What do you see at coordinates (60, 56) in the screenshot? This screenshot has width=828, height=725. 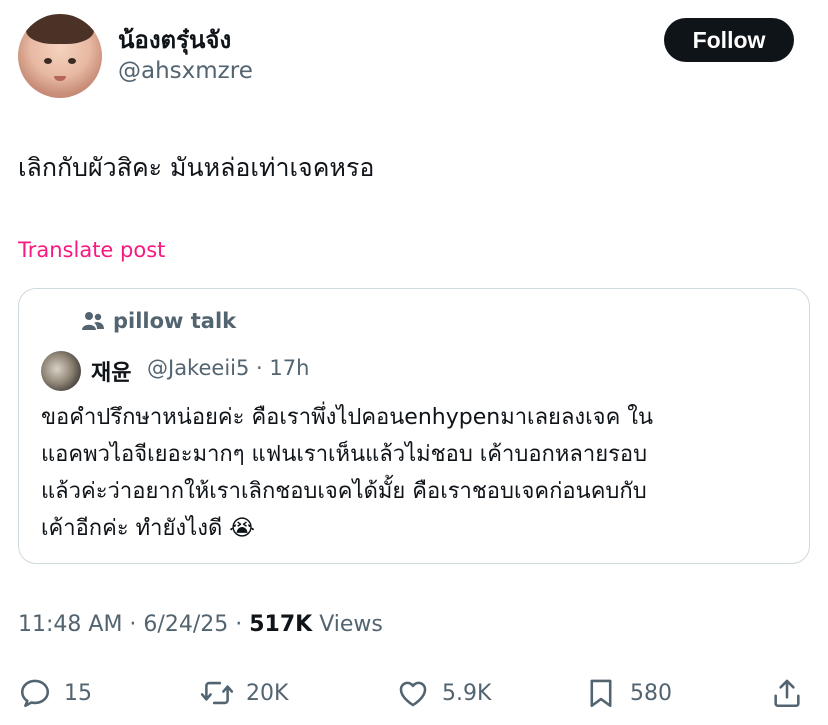 I see `author-avatar` at bounding box center [60, 56].